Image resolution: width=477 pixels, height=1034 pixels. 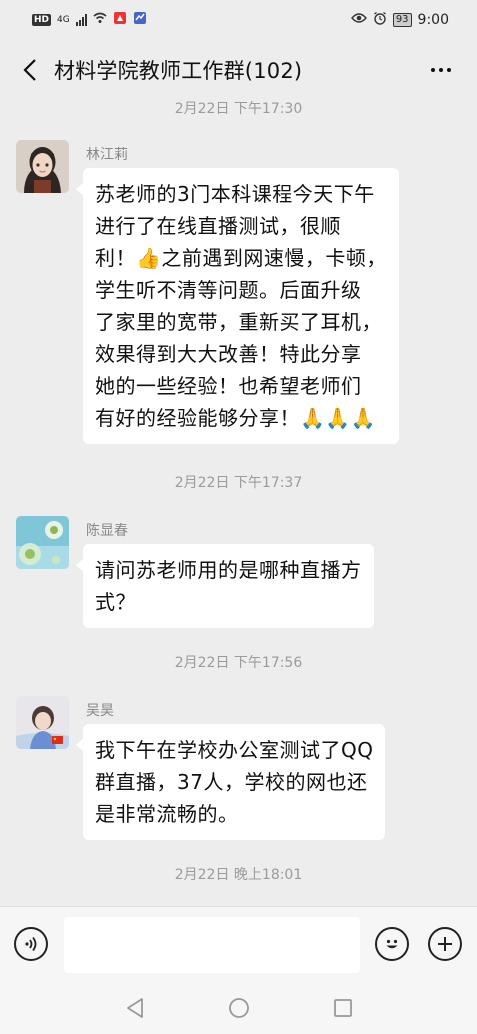 What do you see at coordinates (235, 194) in the screenshot?
I see `message-line: 苏老师的3门本科课程今天下午` at bounding box center [235, 194].